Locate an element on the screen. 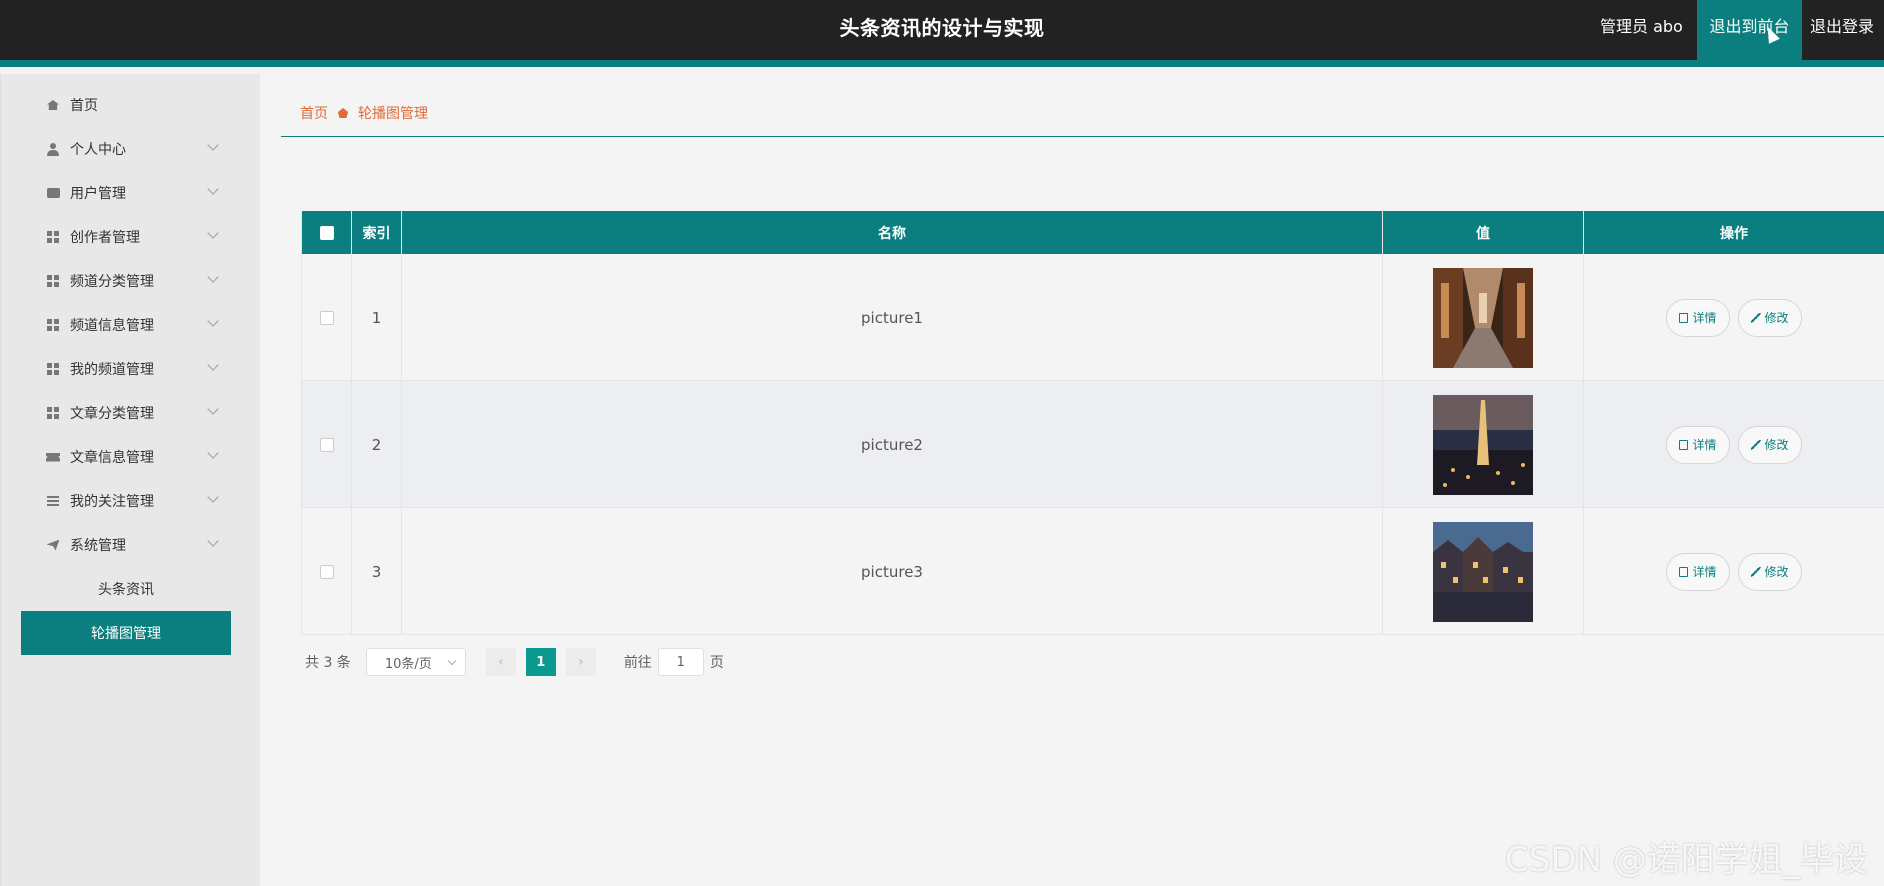 The image size is (1884, 886). page-size-select: 10条/页 is located at coordinates (415, 662).